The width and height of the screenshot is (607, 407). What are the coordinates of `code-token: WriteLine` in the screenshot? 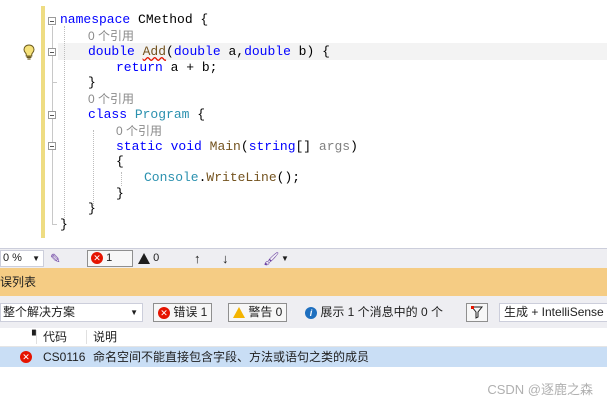 It's located at (241, 177).